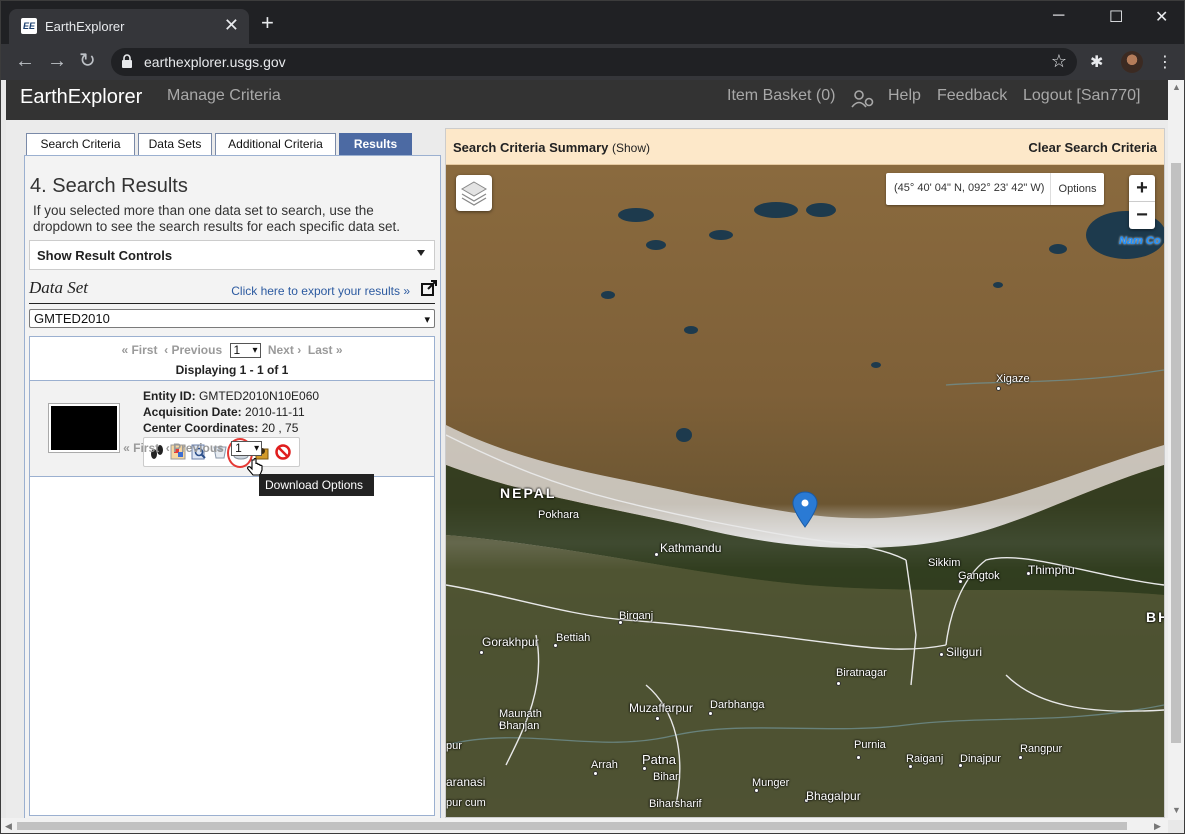 Image resolution: width=1185 pixels, height=834 pixels. I want to click on browser-tab: EE EarthExplorer ✕, so click(129, 26).